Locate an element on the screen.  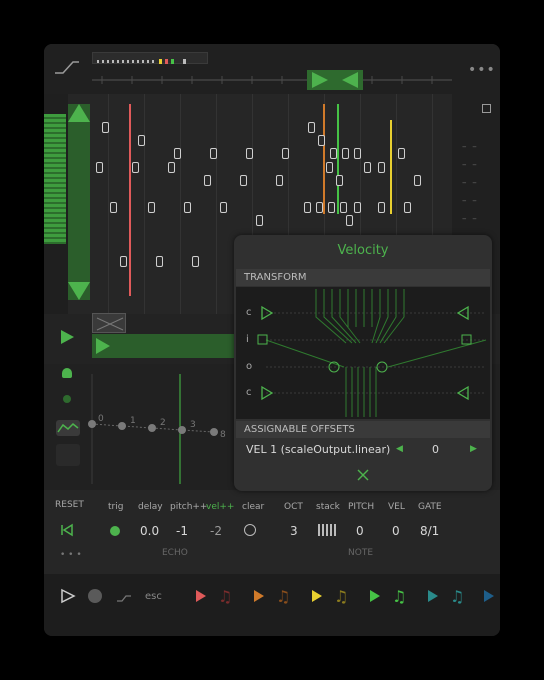
transform-graph is located at coordinates (363, 353).